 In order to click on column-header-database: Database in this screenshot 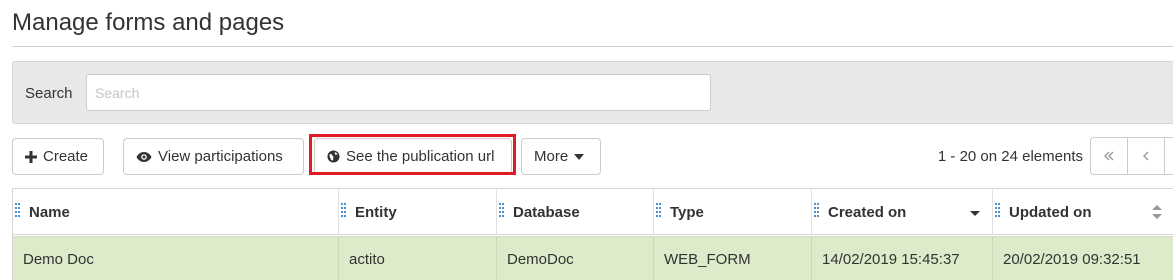, I will do `click(574, 212)`.